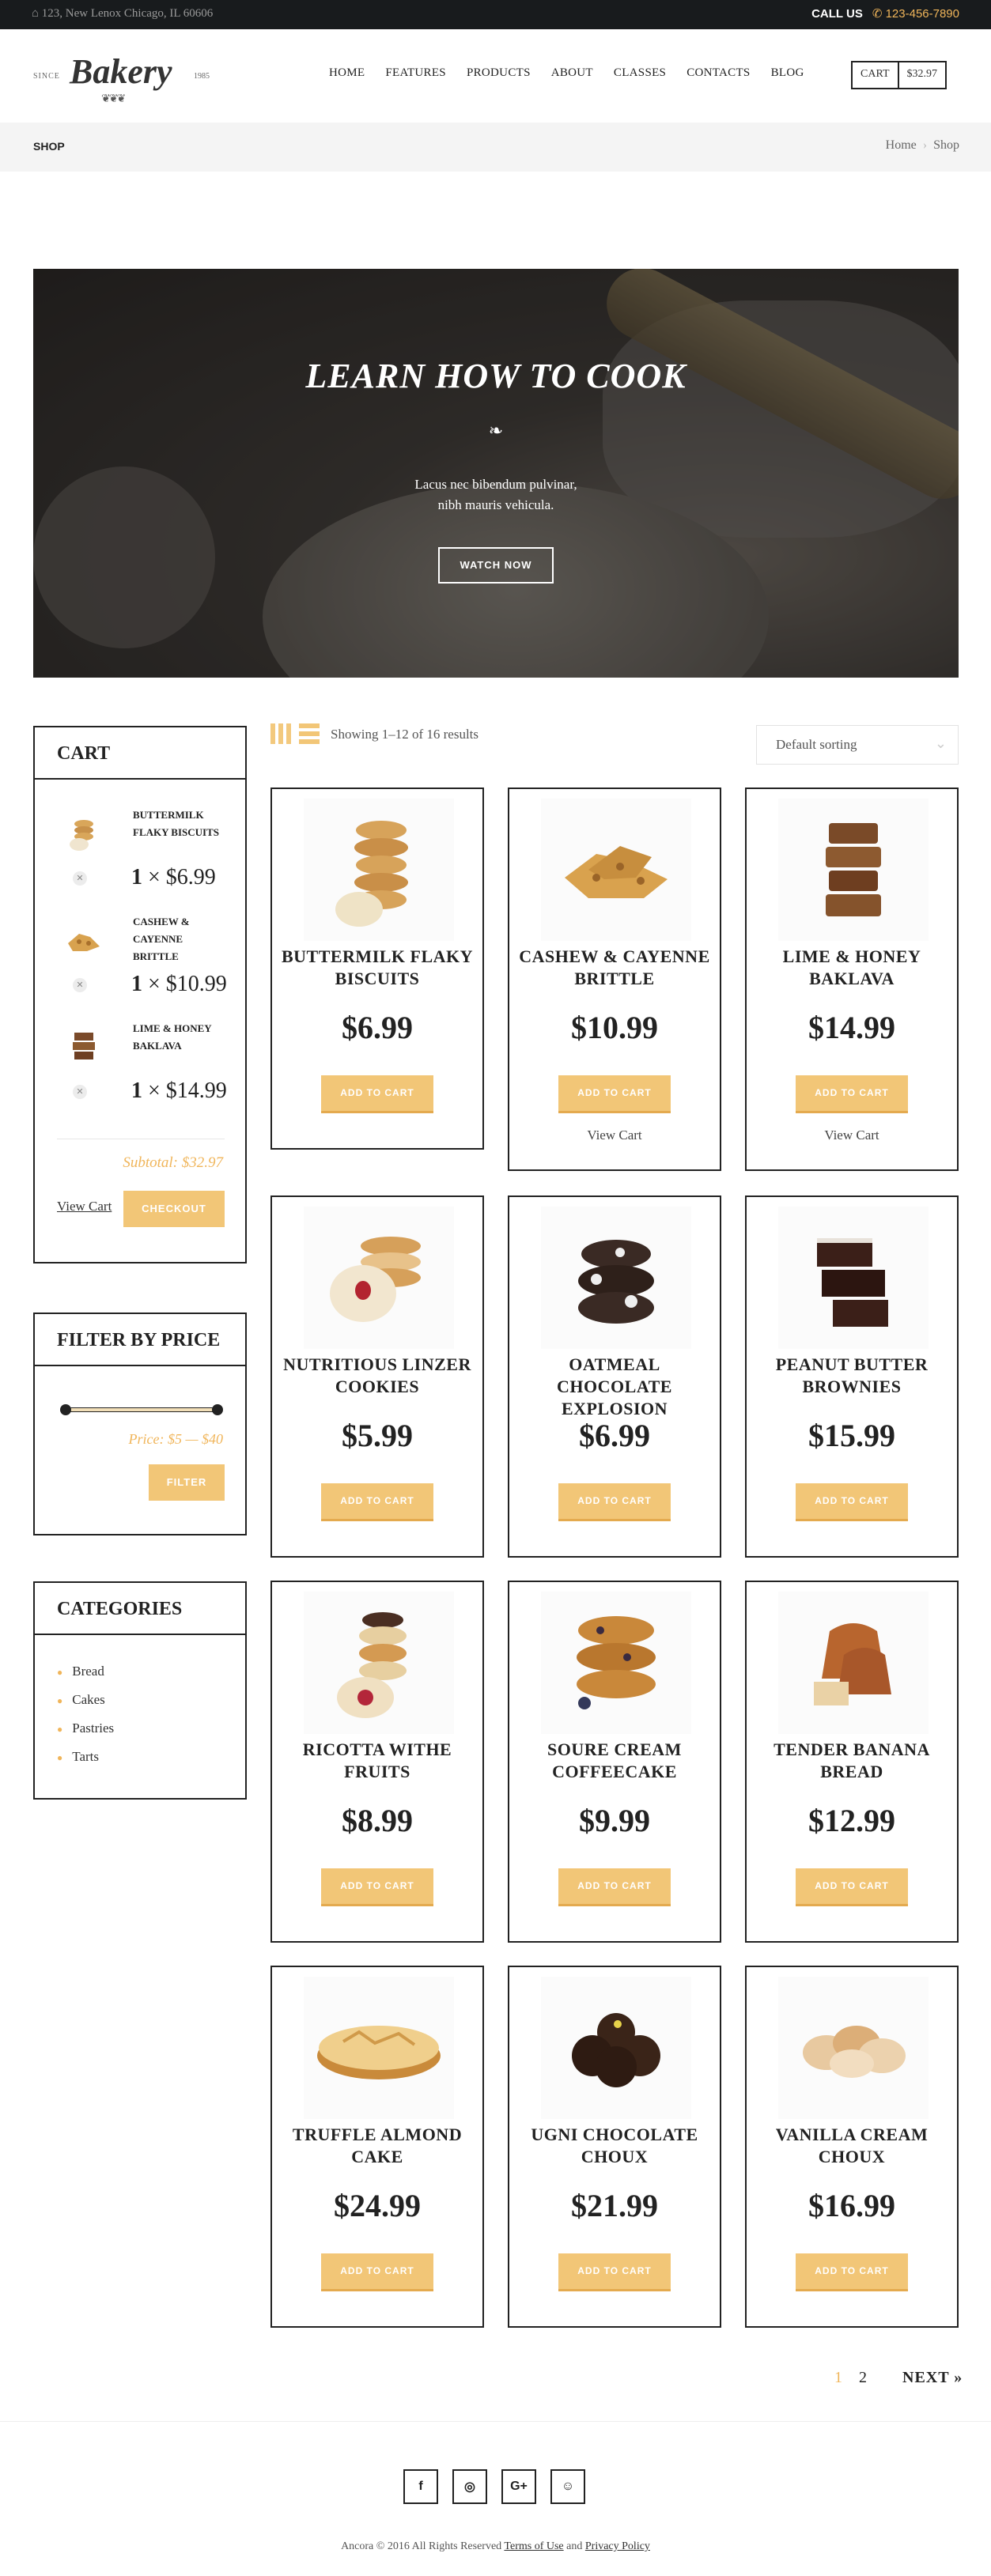  Describe the element at coordinates (617, 2546) in the screenshot. I see `privacy-link: Privacy Policy` at that location.